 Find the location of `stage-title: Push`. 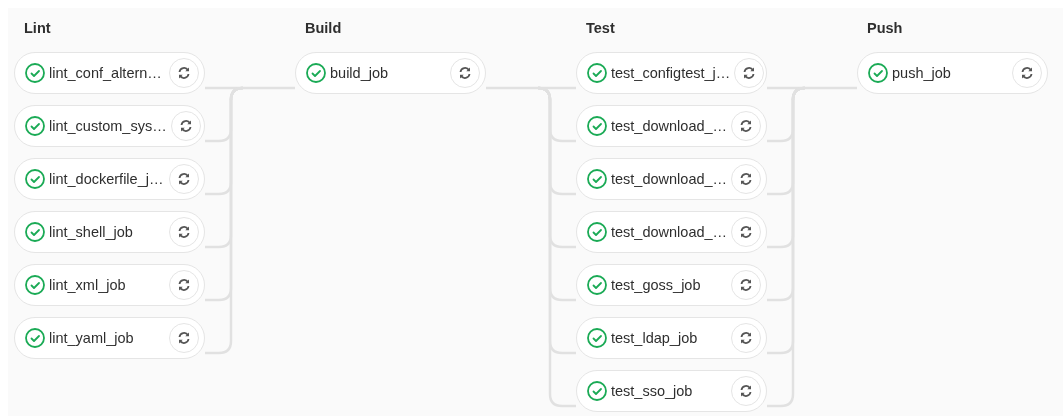

stage-title: Push is located at coordinates (885, 29).